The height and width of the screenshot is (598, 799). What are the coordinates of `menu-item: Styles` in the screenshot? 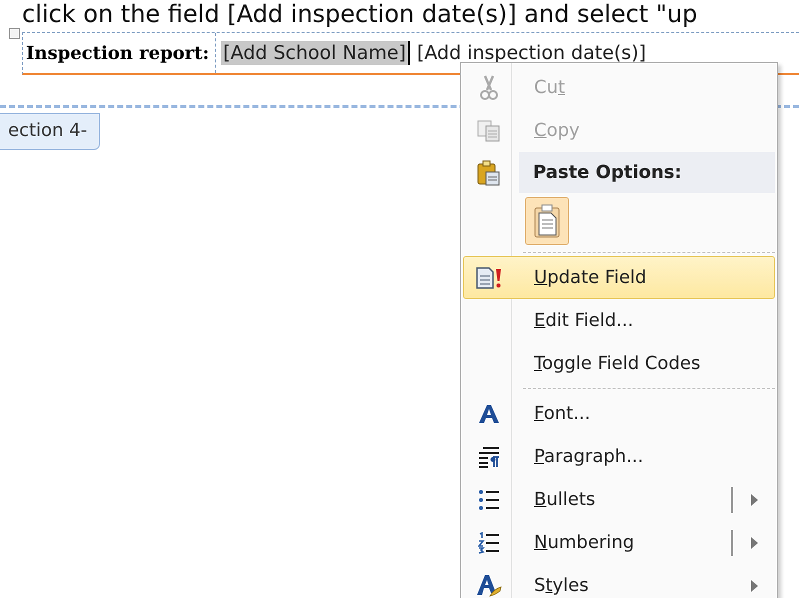 It's located at (619, 581).